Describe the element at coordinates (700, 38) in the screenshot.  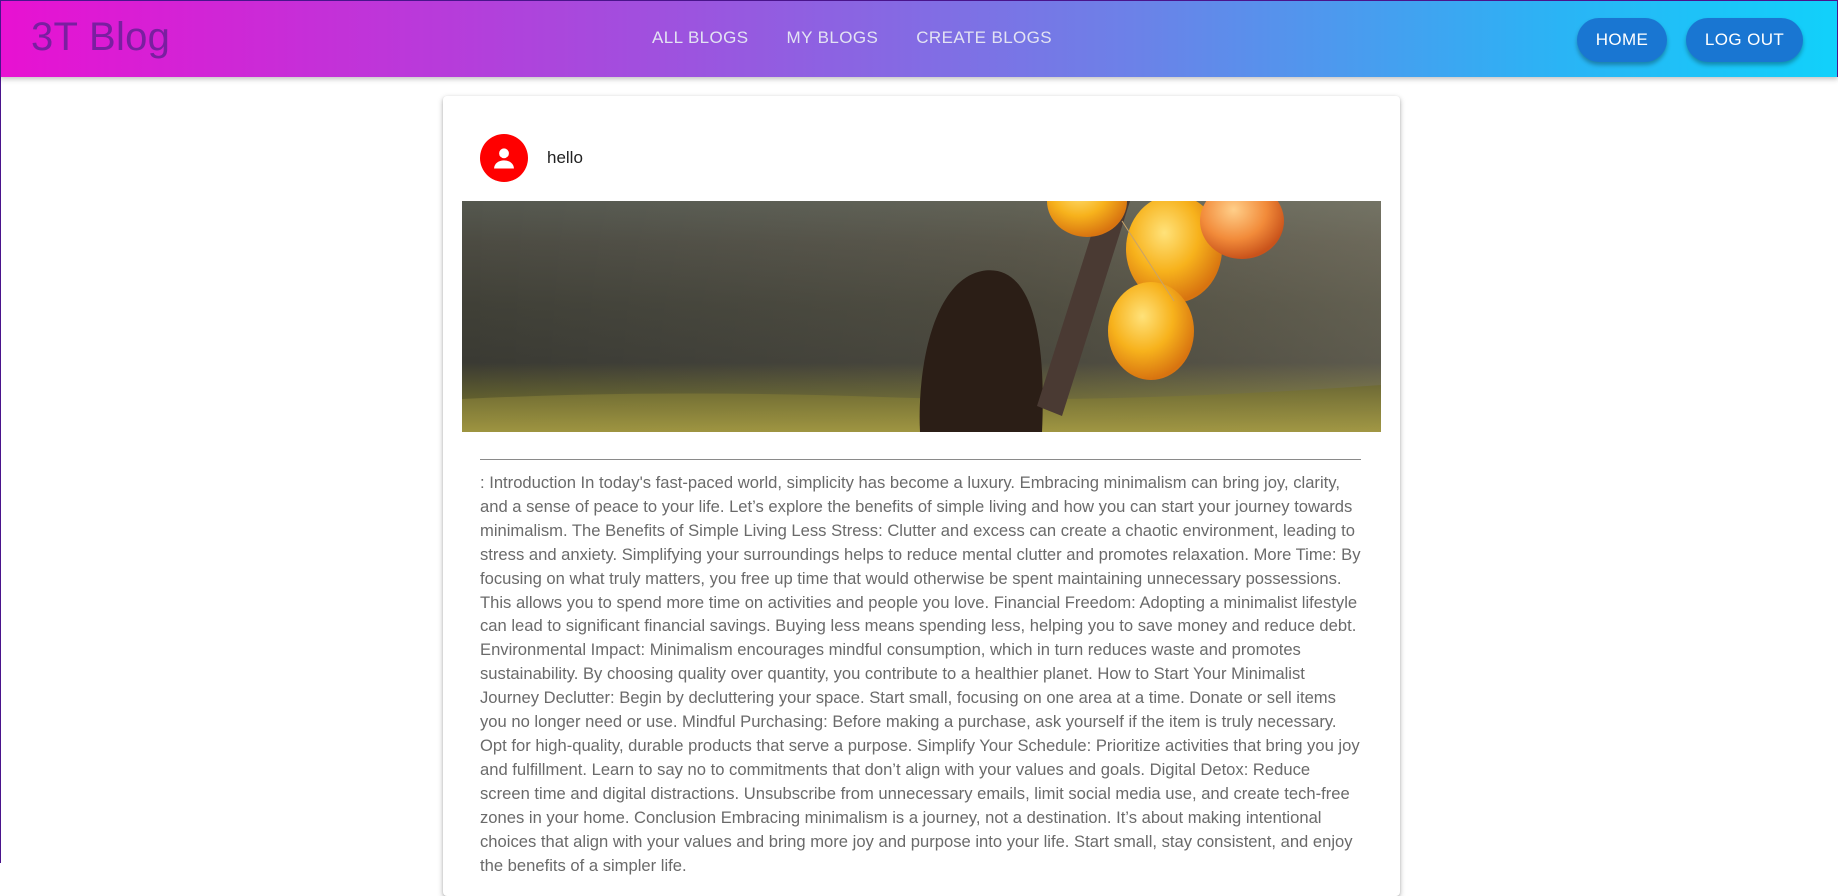
I see `nav-all-blogs: ALL BLOGS` at that location.